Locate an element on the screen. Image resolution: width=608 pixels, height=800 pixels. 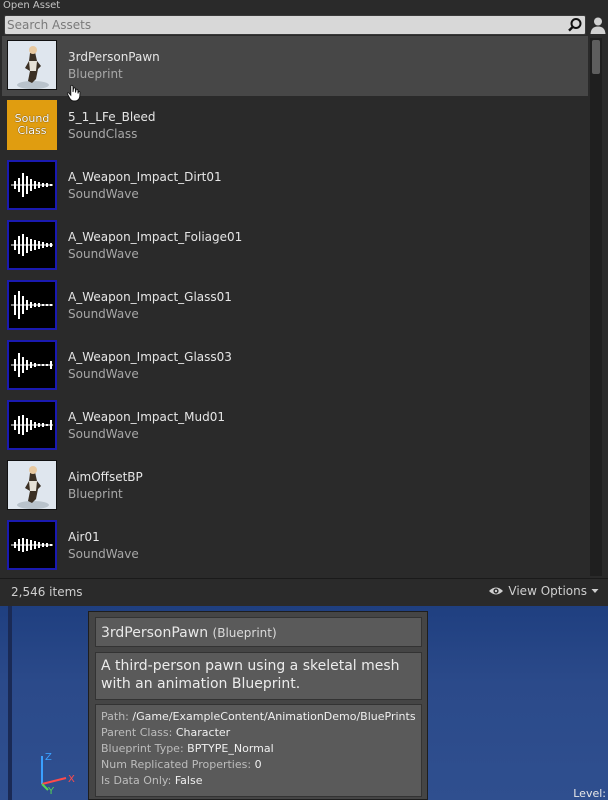
asset-row: 3rdPersonPawn Blueprint is located at coordinates (295, 66).